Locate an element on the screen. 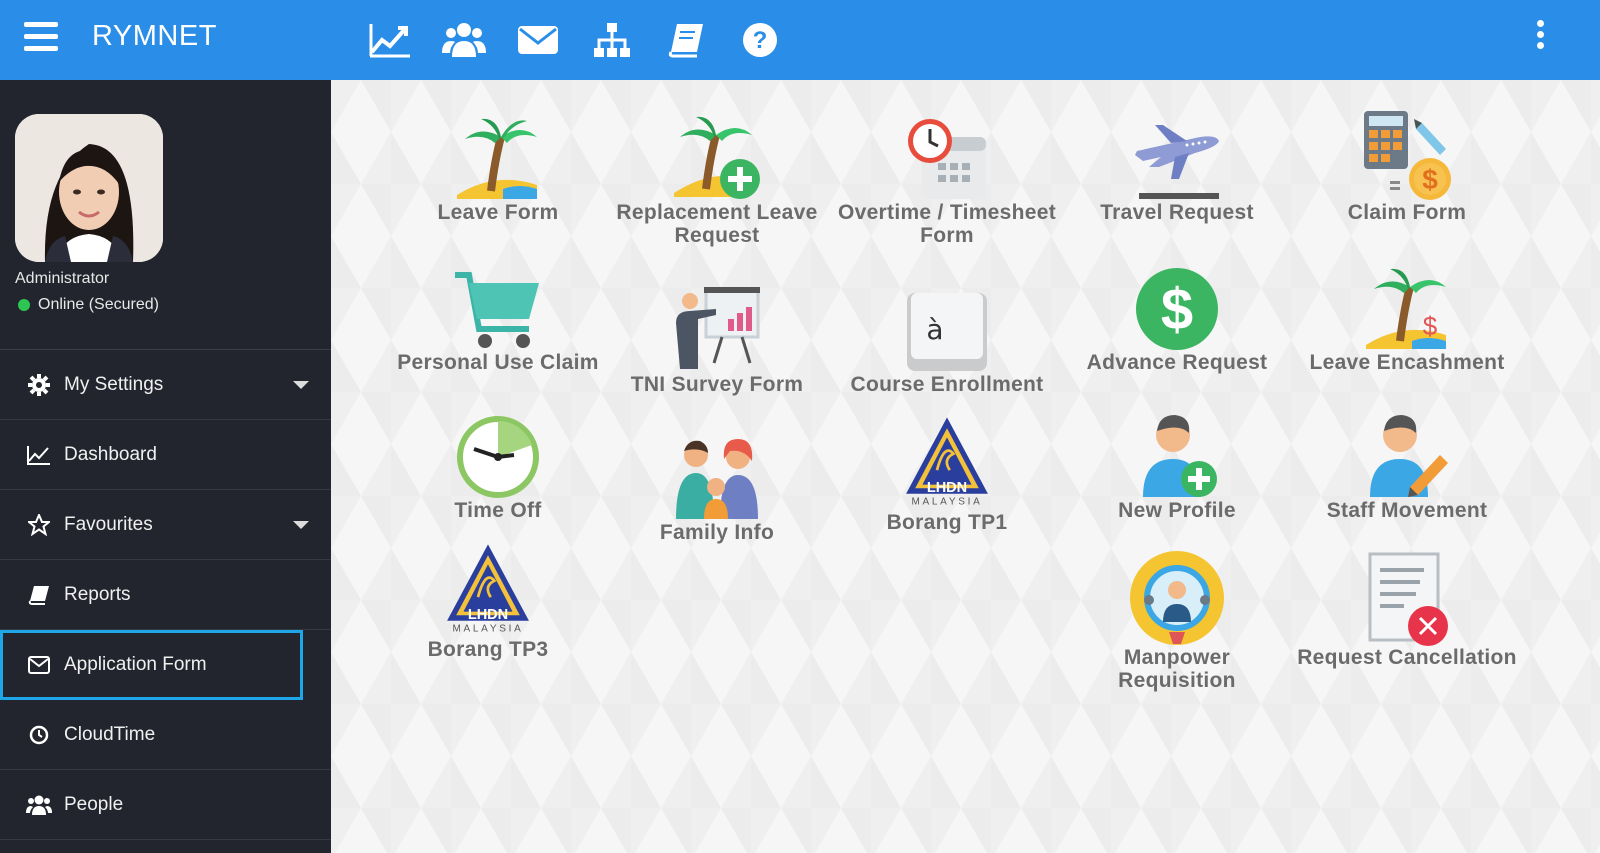  tile-label: Travel Request is located at coordinates (1177, 212).